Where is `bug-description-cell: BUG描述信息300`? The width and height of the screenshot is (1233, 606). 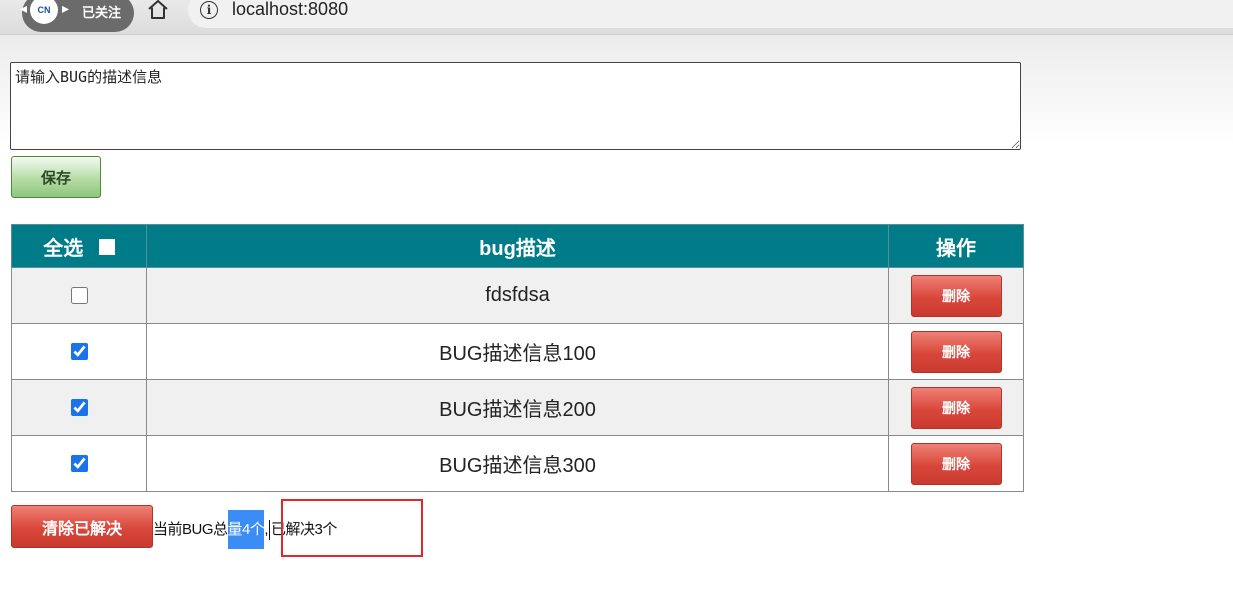
bug-description-cell: BUG描述信息300 is located at coordinates (517, 463).